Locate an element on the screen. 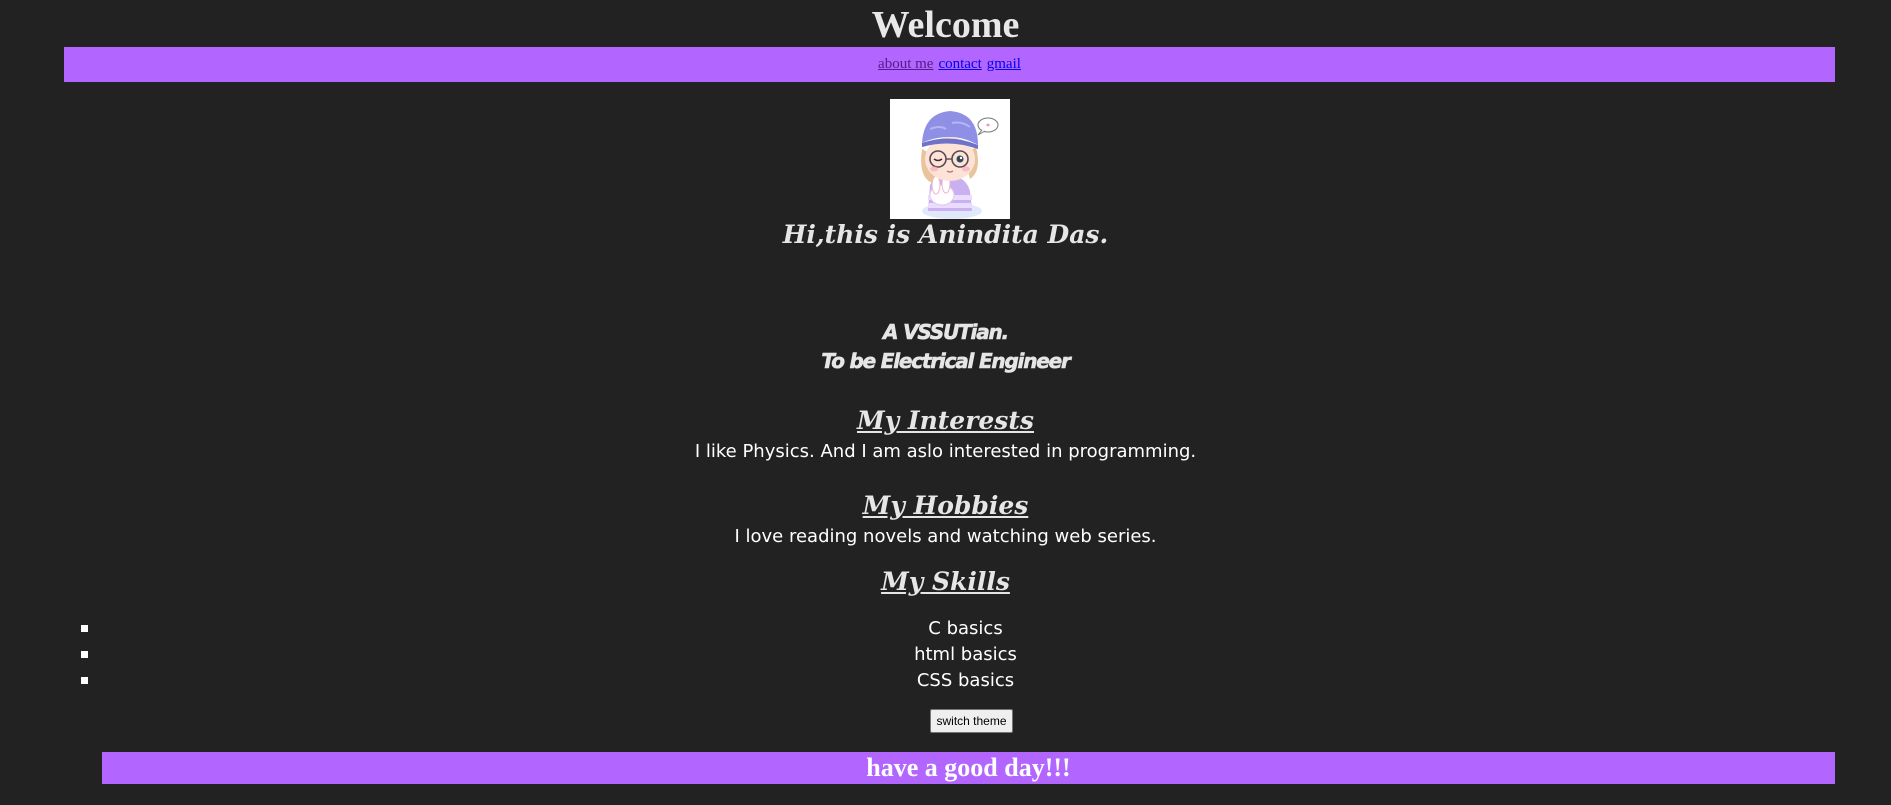 This screenshot has height=805, width=1891. nav-link-about-me: about me is located at coordinates (905, 64).